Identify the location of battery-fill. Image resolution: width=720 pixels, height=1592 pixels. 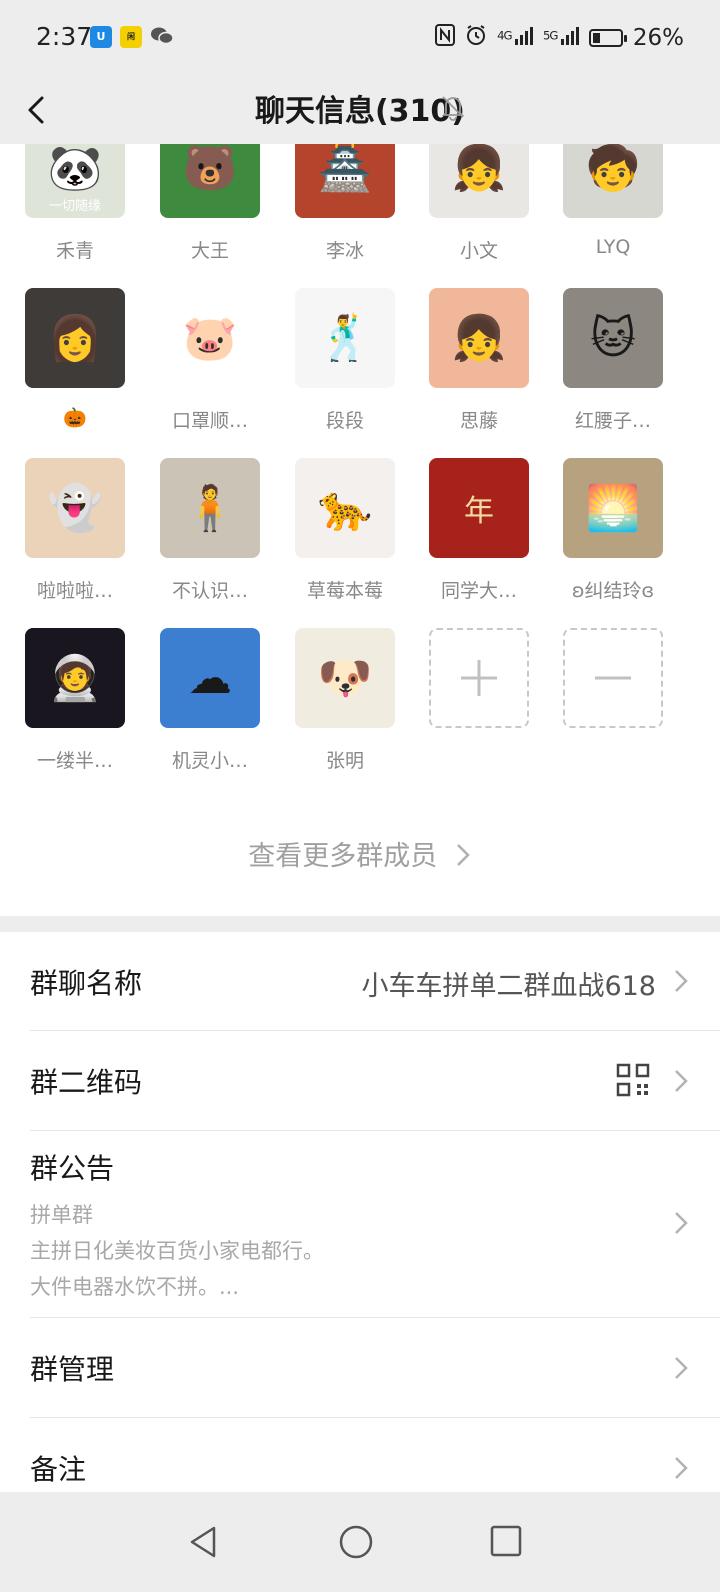
(596, 38).